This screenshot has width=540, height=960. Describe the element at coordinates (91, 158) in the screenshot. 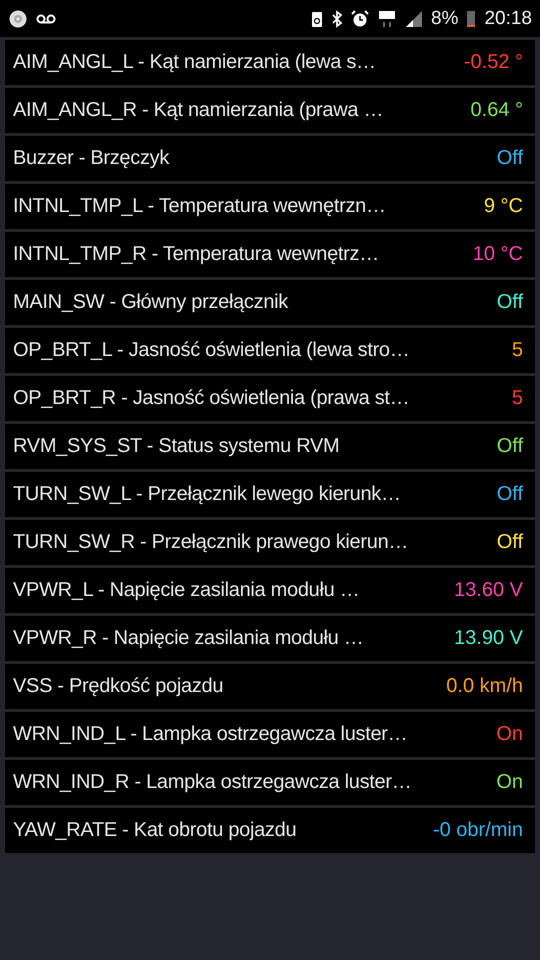

I see `parameter-name: Buzzer - Brzęczyk` at that location.